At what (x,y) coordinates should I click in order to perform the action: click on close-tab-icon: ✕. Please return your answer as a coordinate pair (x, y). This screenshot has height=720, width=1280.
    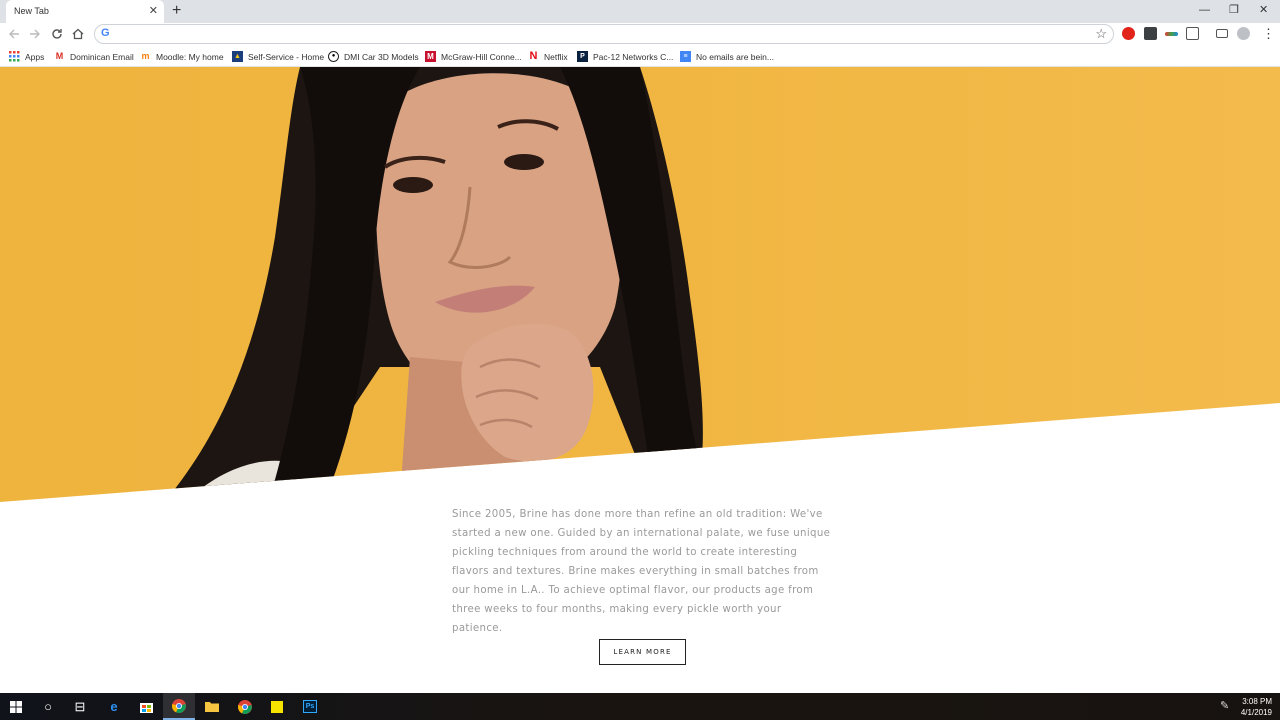
    Looking at the image, I should click on (153, 11).